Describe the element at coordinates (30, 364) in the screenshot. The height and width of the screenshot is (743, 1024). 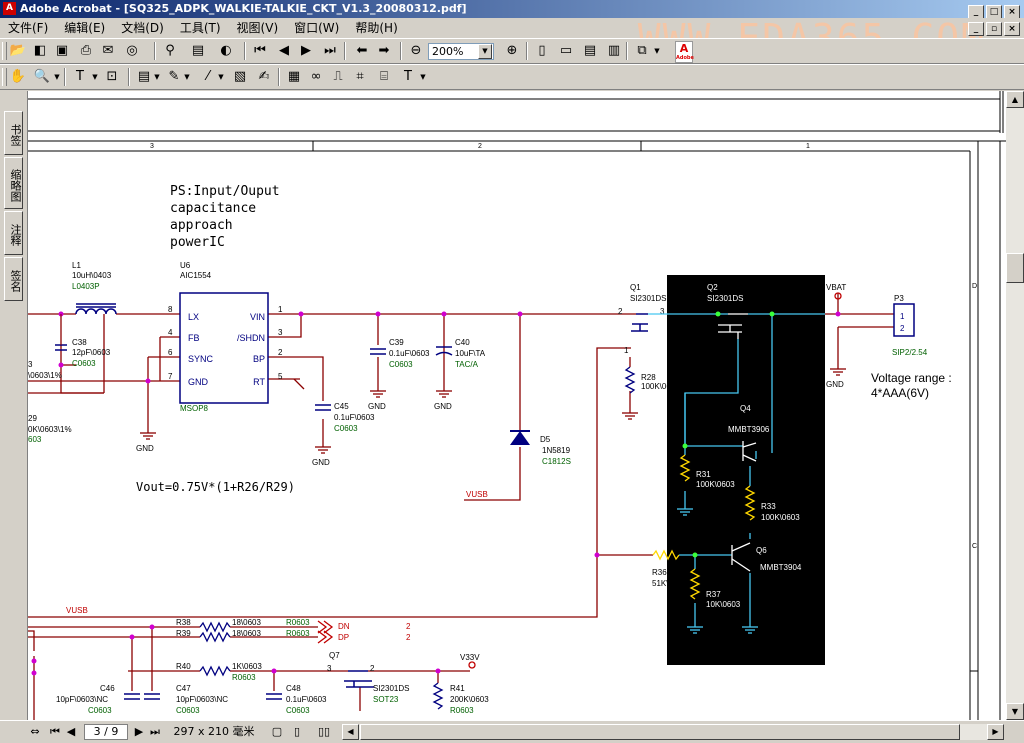
I see `clipped-label: 3` at that location.